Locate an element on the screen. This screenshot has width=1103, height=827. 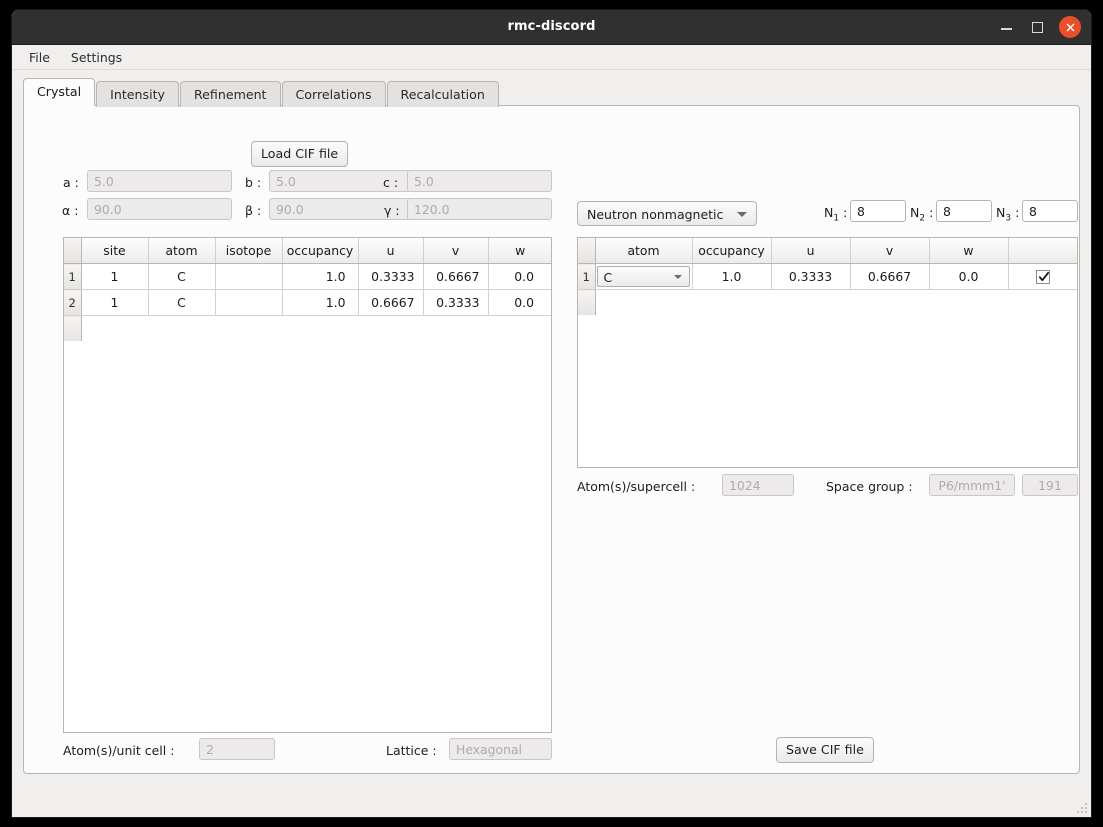
lattice-a-field: 5.0 is located at coordinates (159, 181).